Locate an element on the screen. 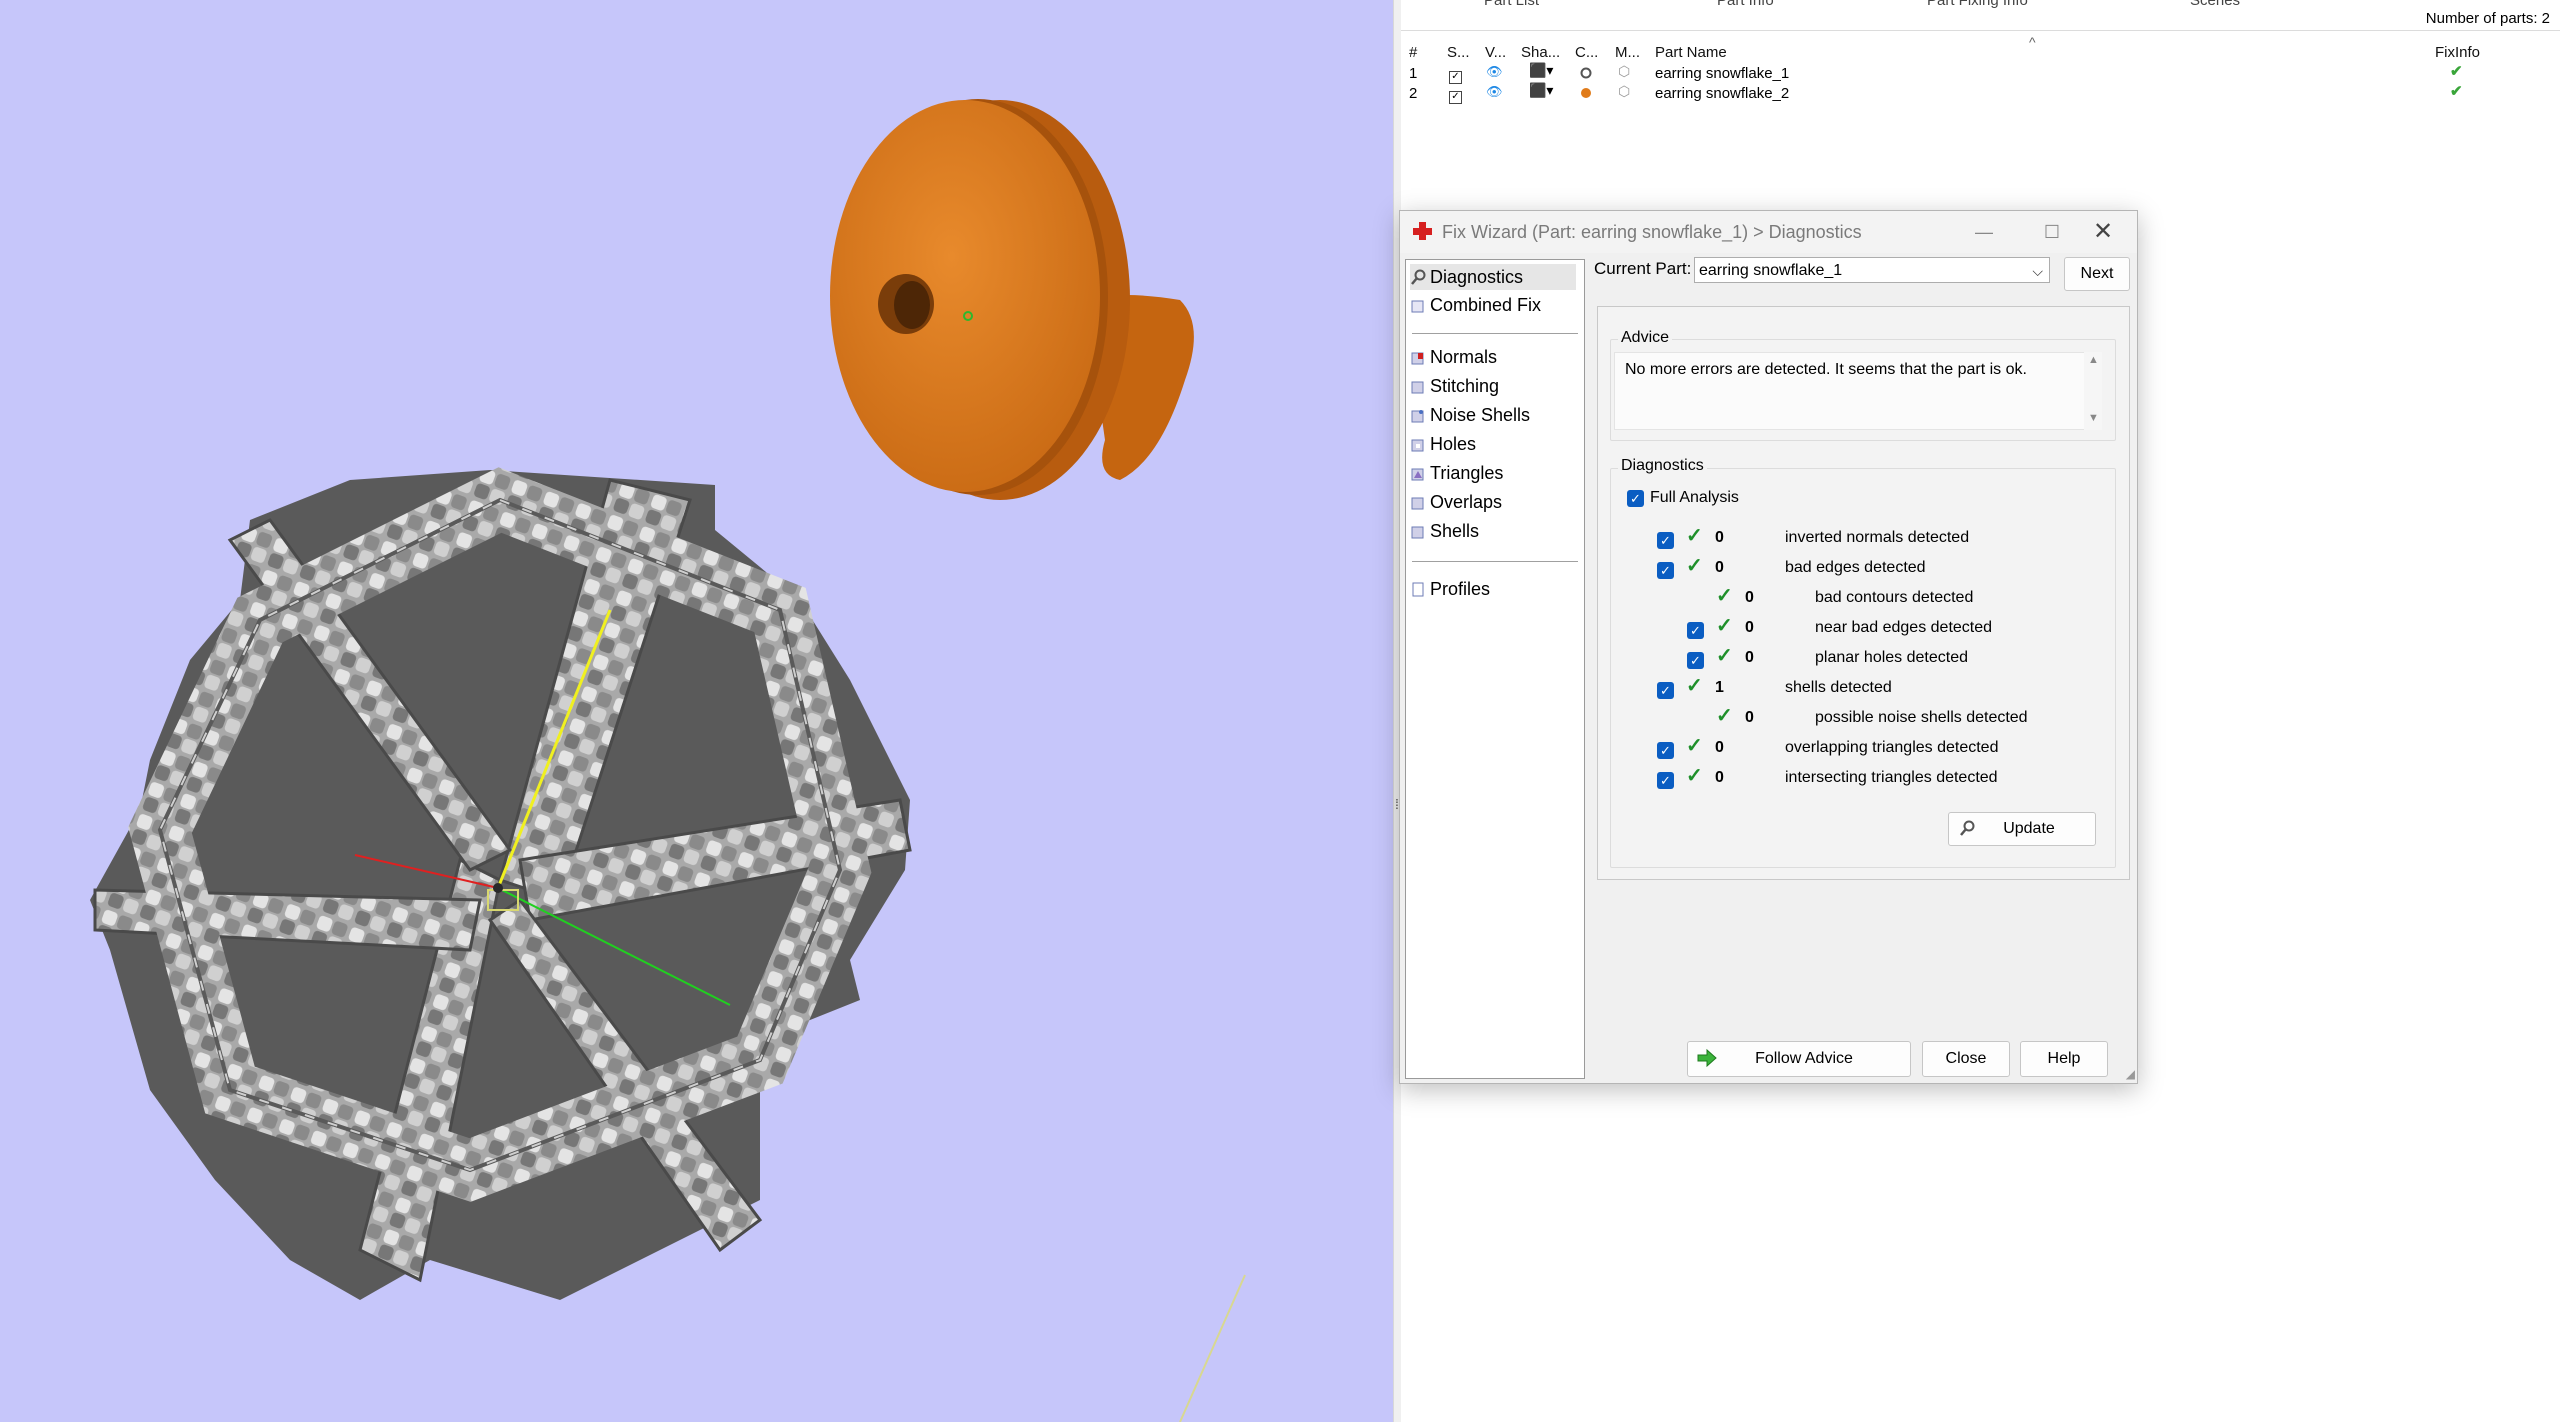 This screenshot has height=1422, width=2560. diag-label: overlapping triangles detected is located at coordinates (1892, 747).